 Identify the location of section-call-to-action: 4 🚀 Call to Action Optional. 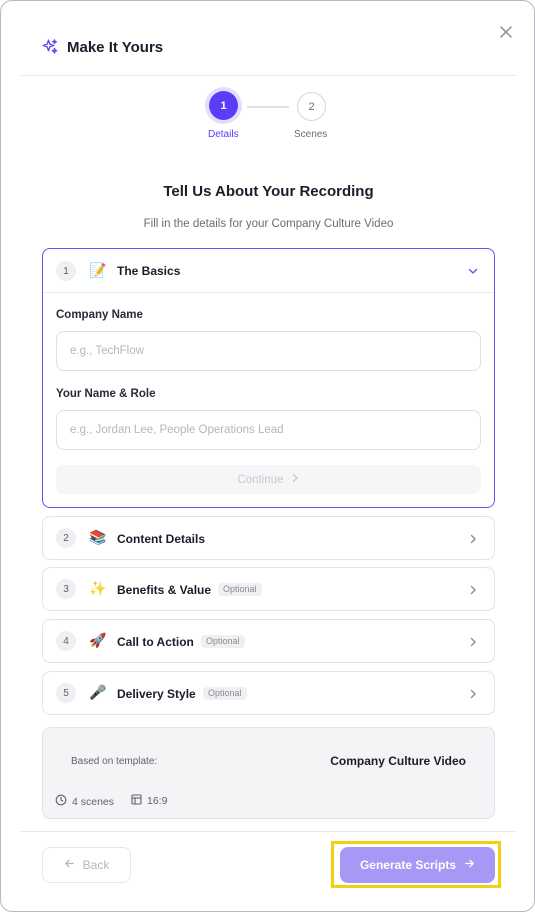
(268, 641).